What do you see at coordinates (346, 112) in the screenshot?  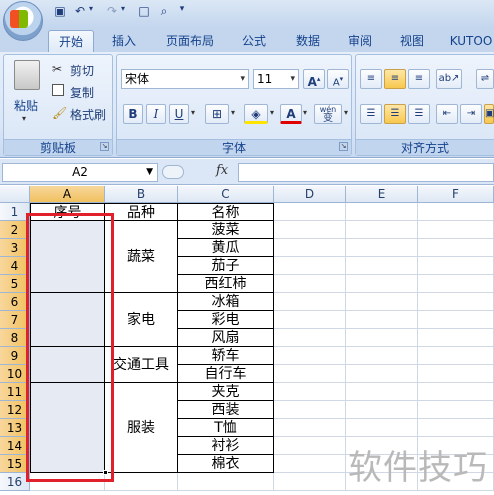 I see `phonetic-dropdown-icon: ▾` at bounding box center [346, 112].